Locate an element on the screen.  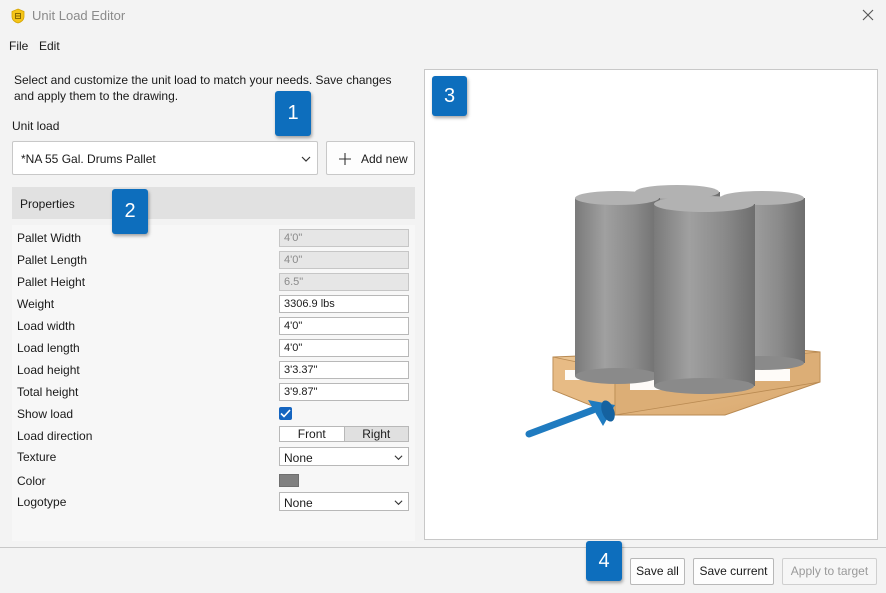
prop-label: Load width is located at coordinates (46, 326).